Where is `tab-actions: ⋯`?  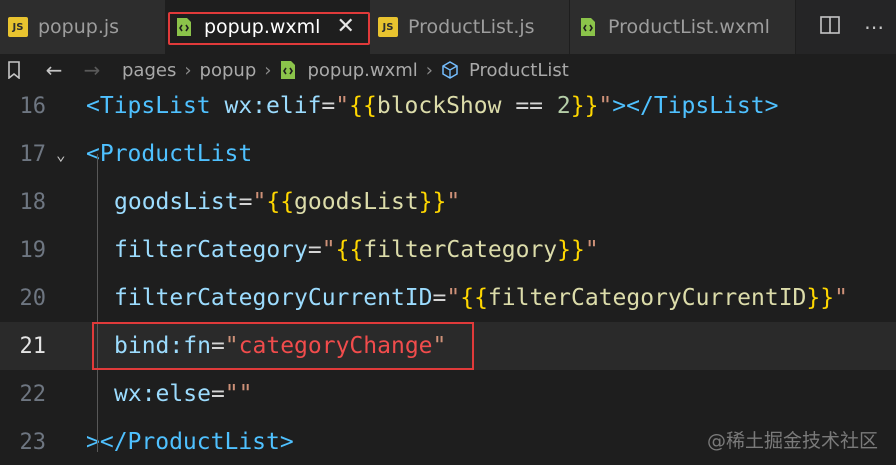 tab-actions: ⋯ is located at coordinates (846, 27).